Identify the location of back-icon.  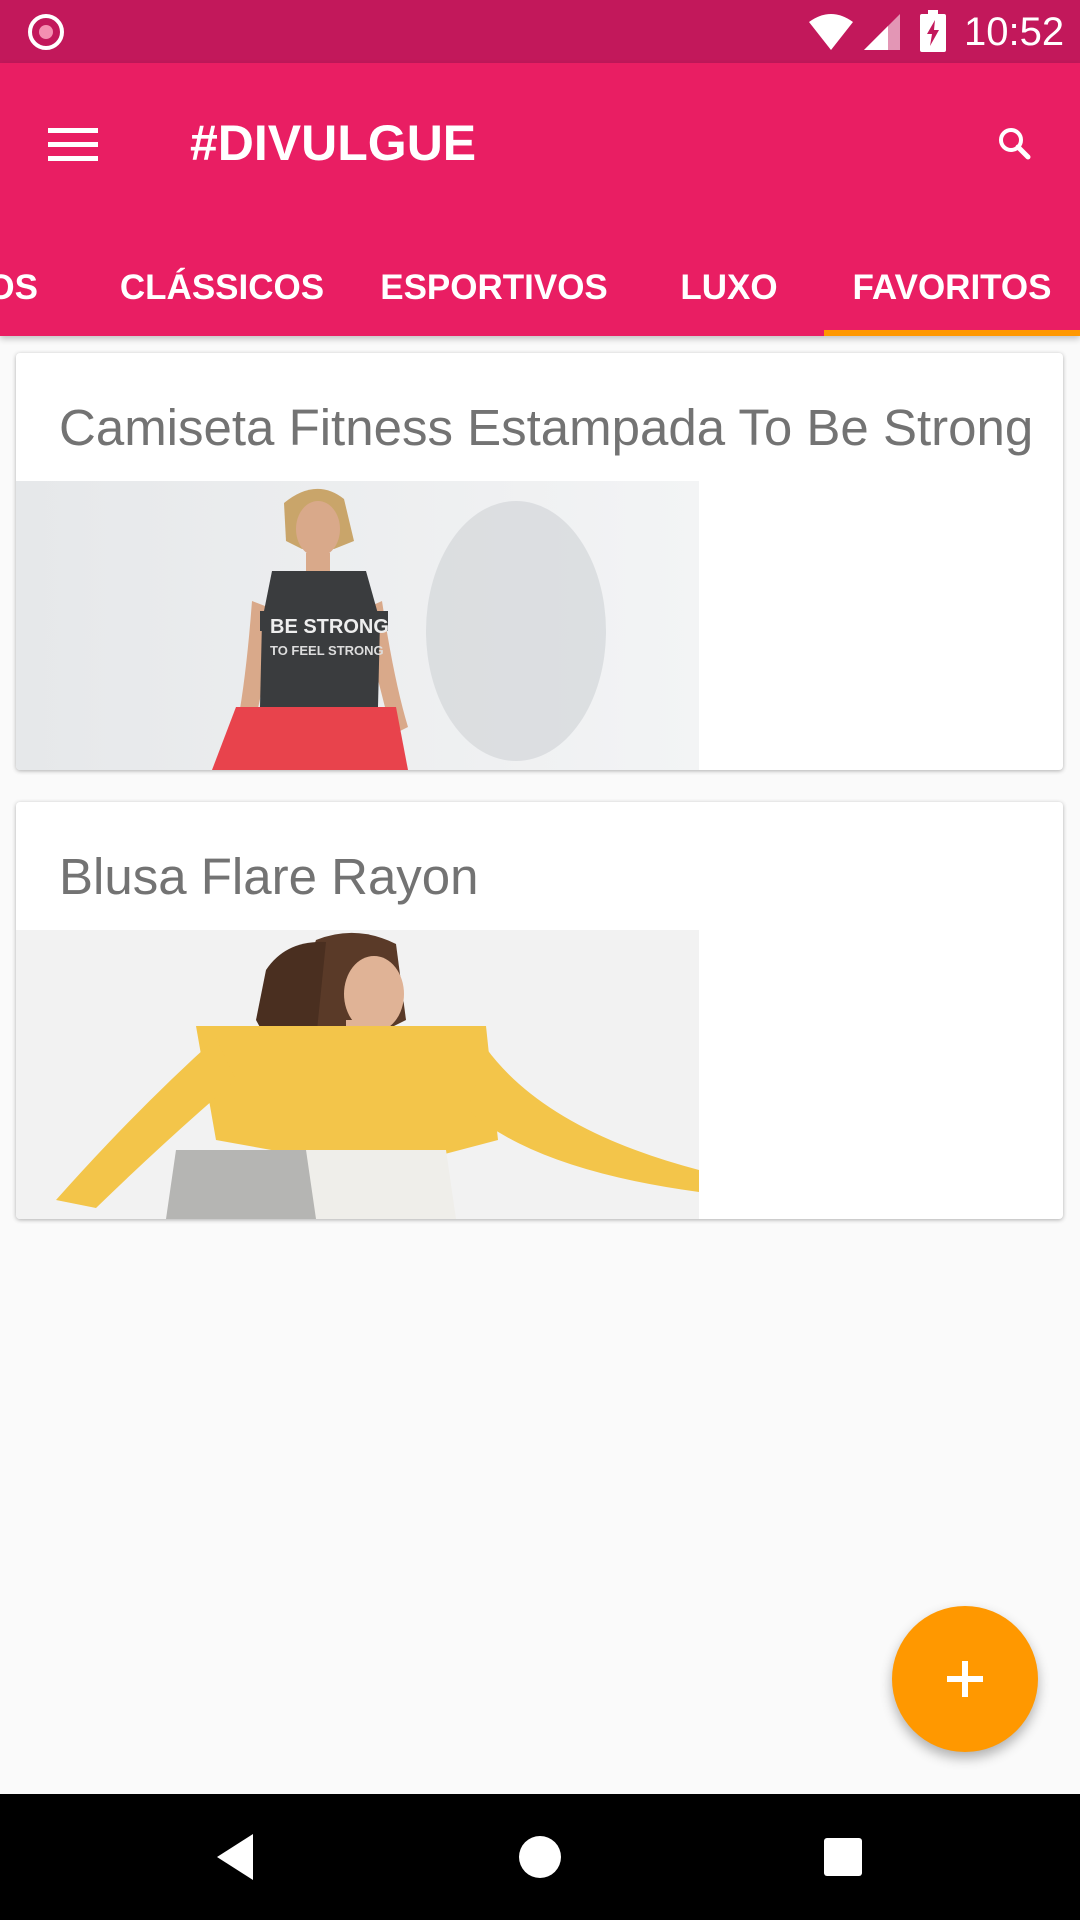
(235, 1857).